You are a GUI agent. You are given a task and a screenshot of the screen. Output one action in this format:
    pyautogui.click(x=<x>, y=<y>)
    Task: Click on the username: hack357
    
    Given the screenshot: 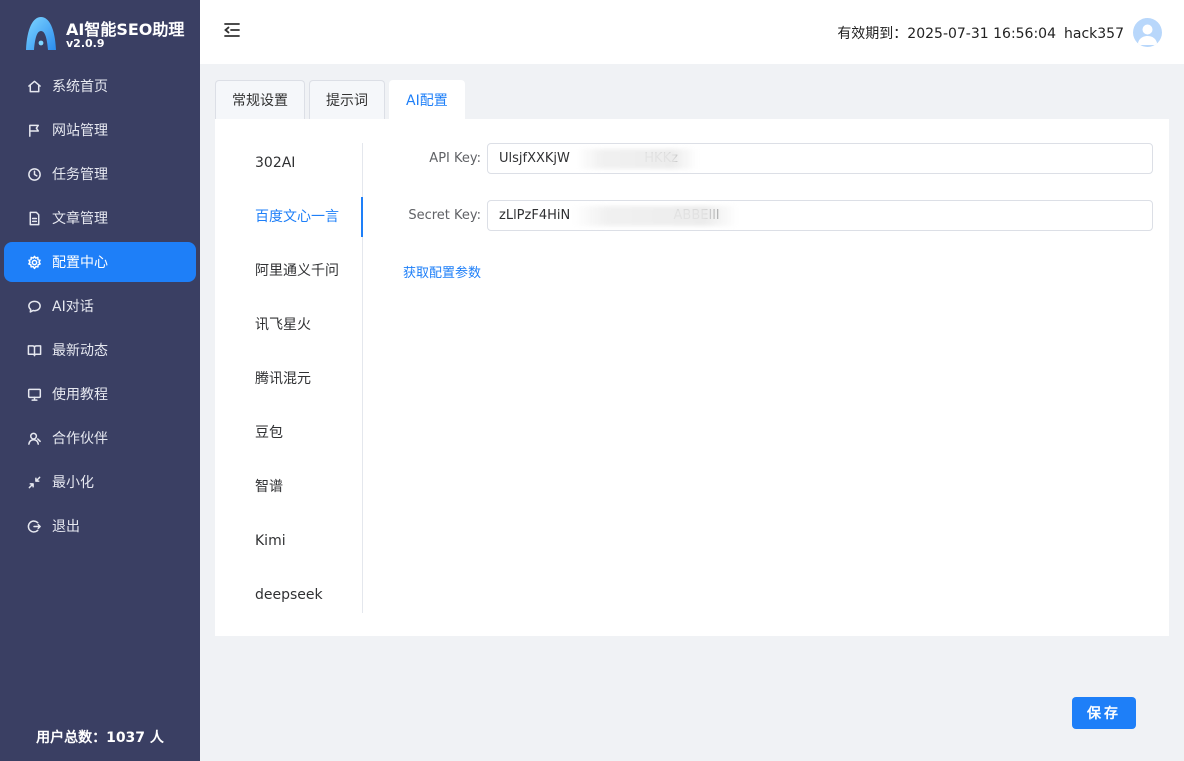 What is the action you would take?
    pyautogui.click(x=1094, y=34)
    